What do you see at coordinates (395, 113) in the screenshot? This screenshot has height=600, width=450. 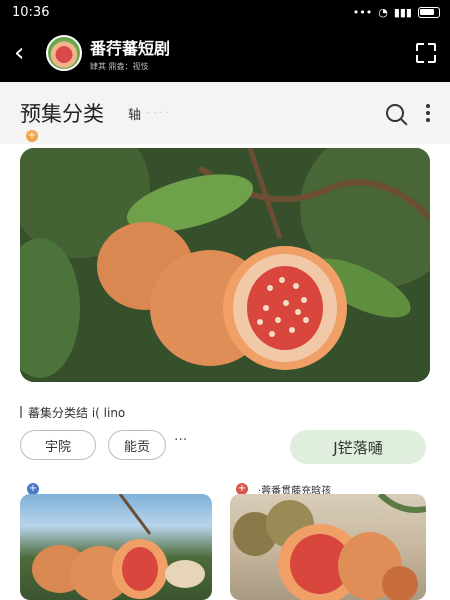 I see `search-icon` at bounding box center [395, 113].